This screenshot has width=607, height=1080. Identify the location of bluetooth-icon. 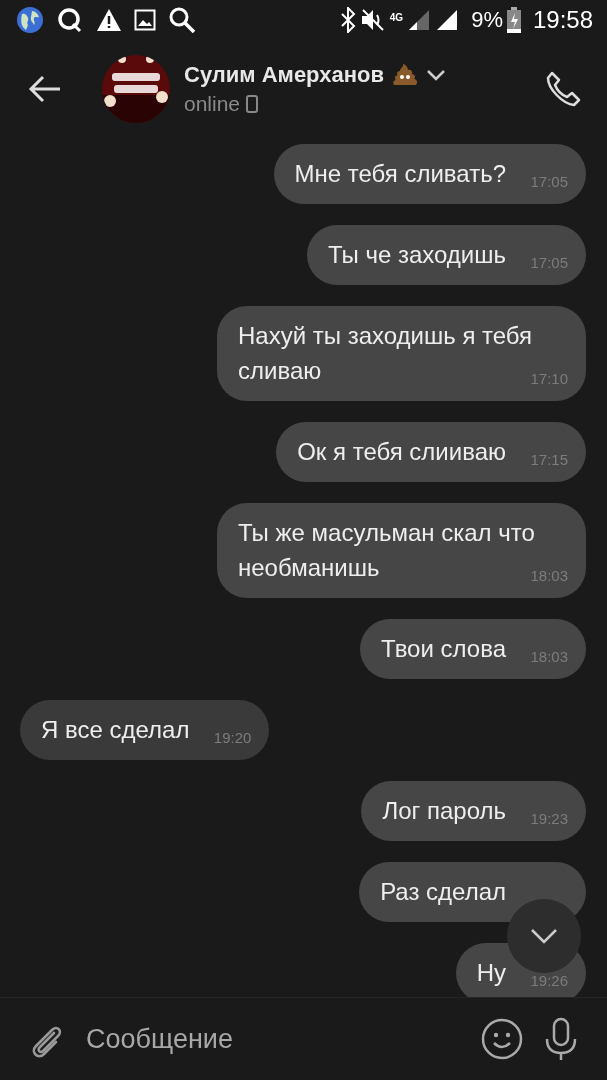
(347, 20).